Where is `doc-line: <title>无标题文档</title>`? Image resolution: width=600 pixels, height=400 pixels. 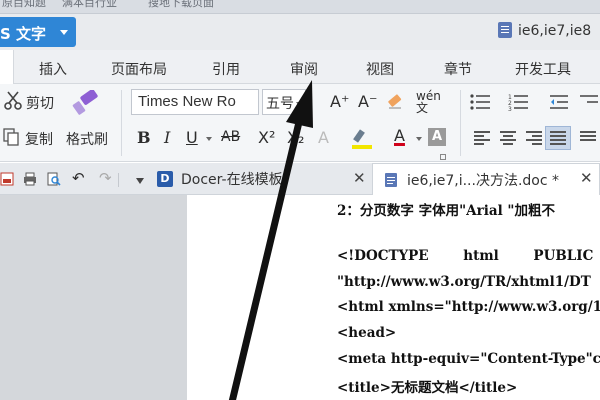 doc-line: <title>无标题文档</title> is located at coordinates (427, 388).